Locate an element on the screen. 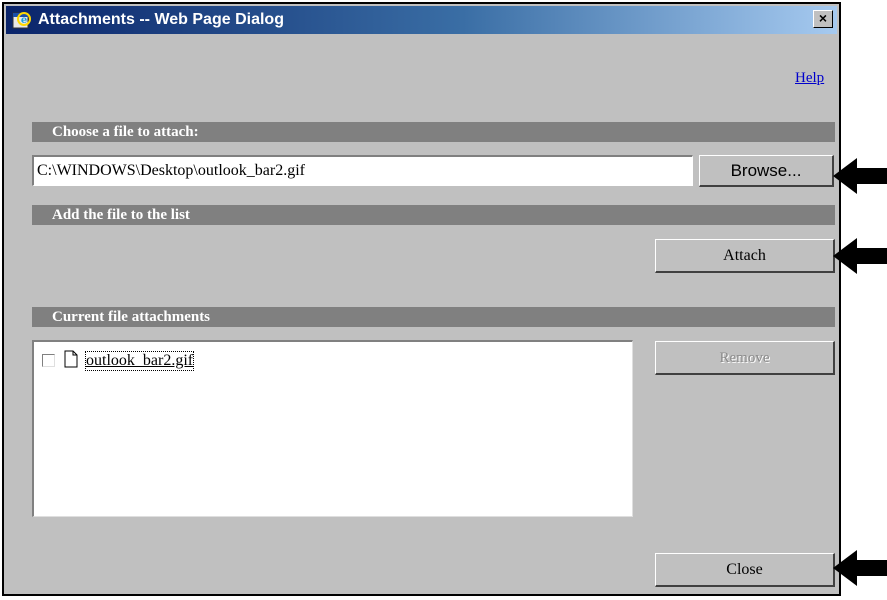 The width and height of the screenshot is (887, 600). close-button: Close is located at coordinates (745, 570).